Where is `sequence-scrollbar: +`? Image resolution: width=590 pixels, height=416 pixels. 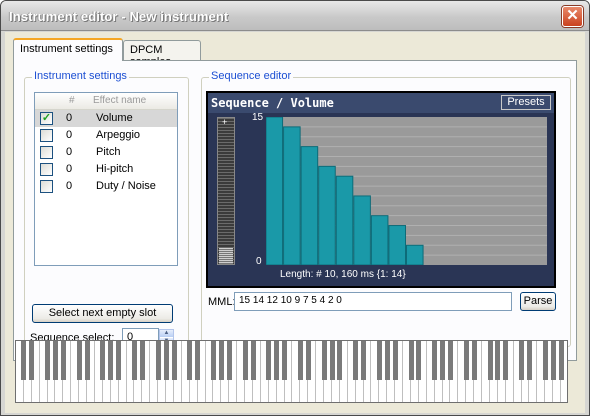 sequence-scrollbar: + is located at coordinates (226, 191).